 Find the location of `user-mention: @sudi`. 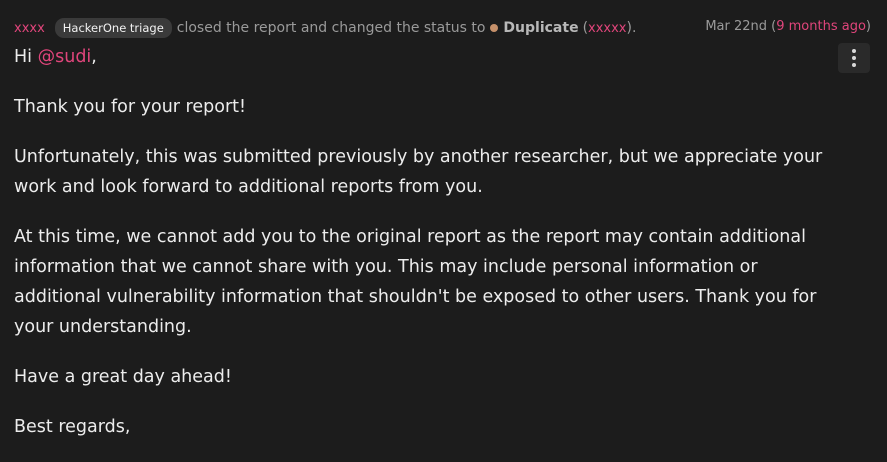

user-mention: @sudi is located at coordinates (65, 57).